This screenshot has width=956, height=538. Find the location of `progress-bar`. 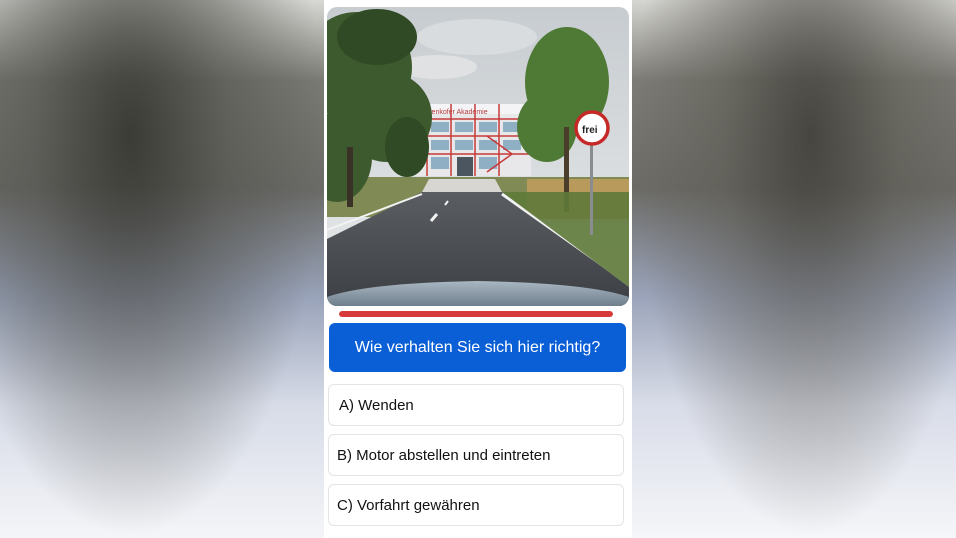

progress-bar is located at coordinates (476, 314).